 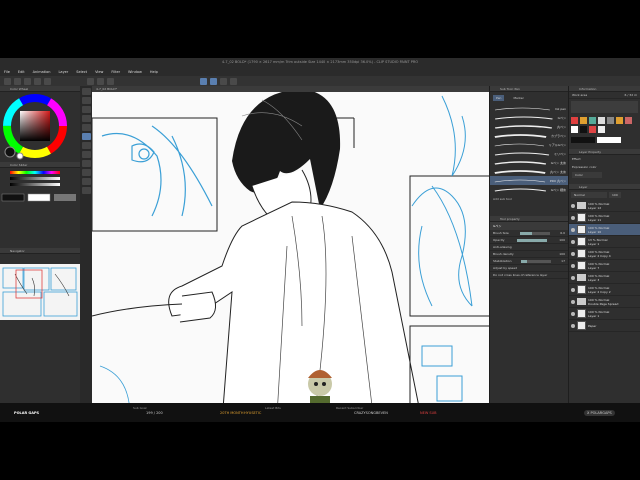 What do you see at coordinates (86, 172) in the screenshot?
I see `fill-tool-icon` at bounding box center [86, 172].